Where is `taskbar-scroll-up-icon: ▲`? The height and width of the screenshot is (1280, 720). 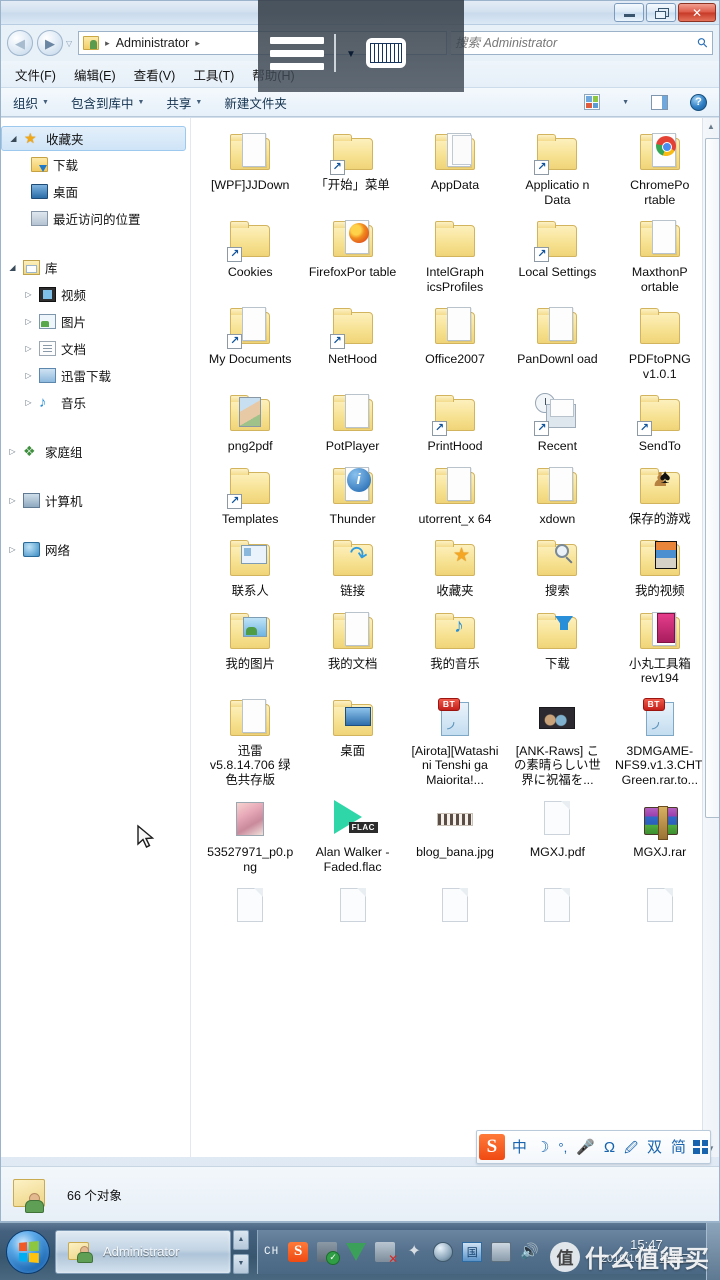 taskbar-scroll-up-icon: ▲ is located at coordinates (241, 1239).